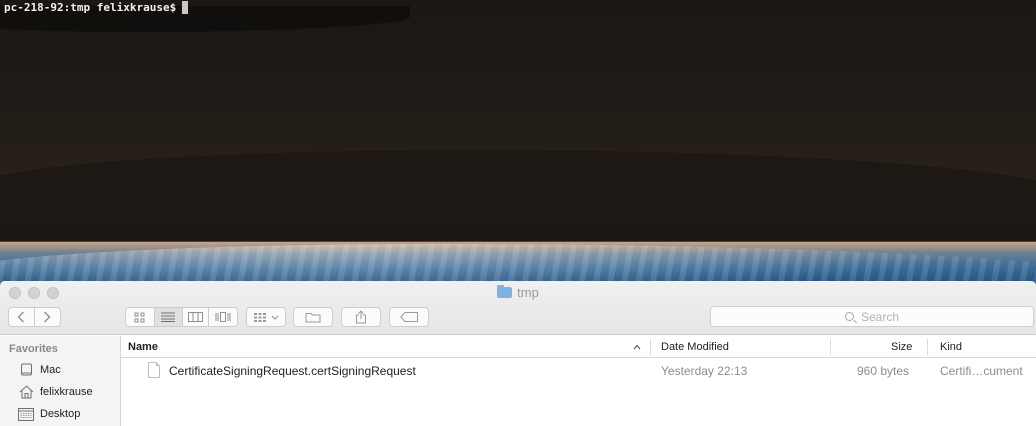  I want to click on sort-ascending-icon, so click(637, 347).